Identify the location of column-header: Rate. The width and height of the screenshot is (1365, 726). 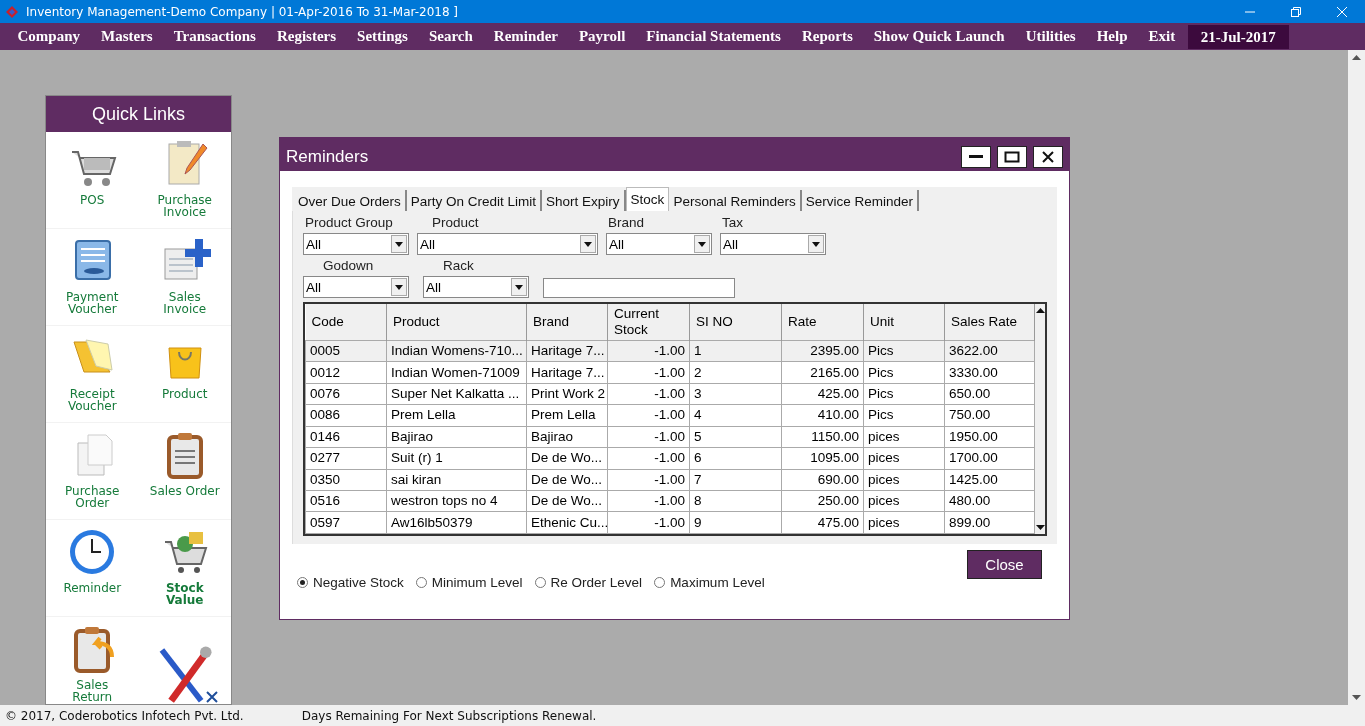
(822, 322).